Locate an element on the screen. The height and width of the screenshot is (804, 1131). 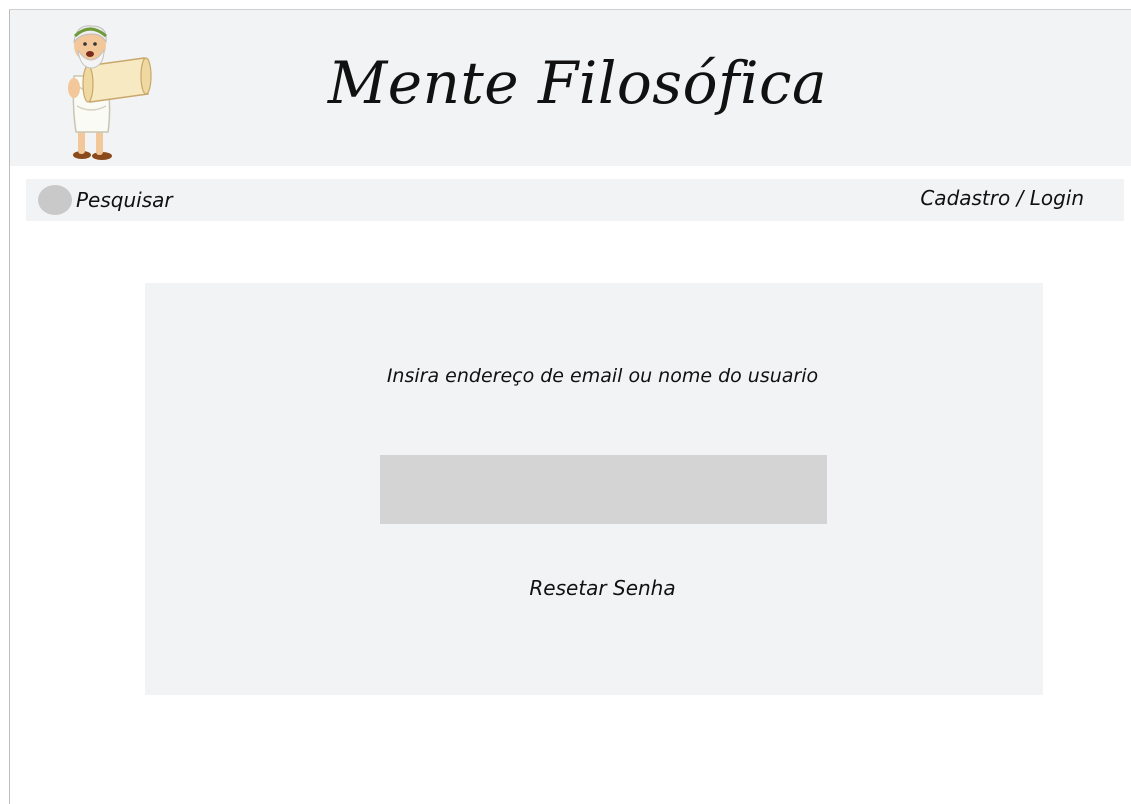
reset-password-button: Resetar Senha is located at coordinates (602, 588).